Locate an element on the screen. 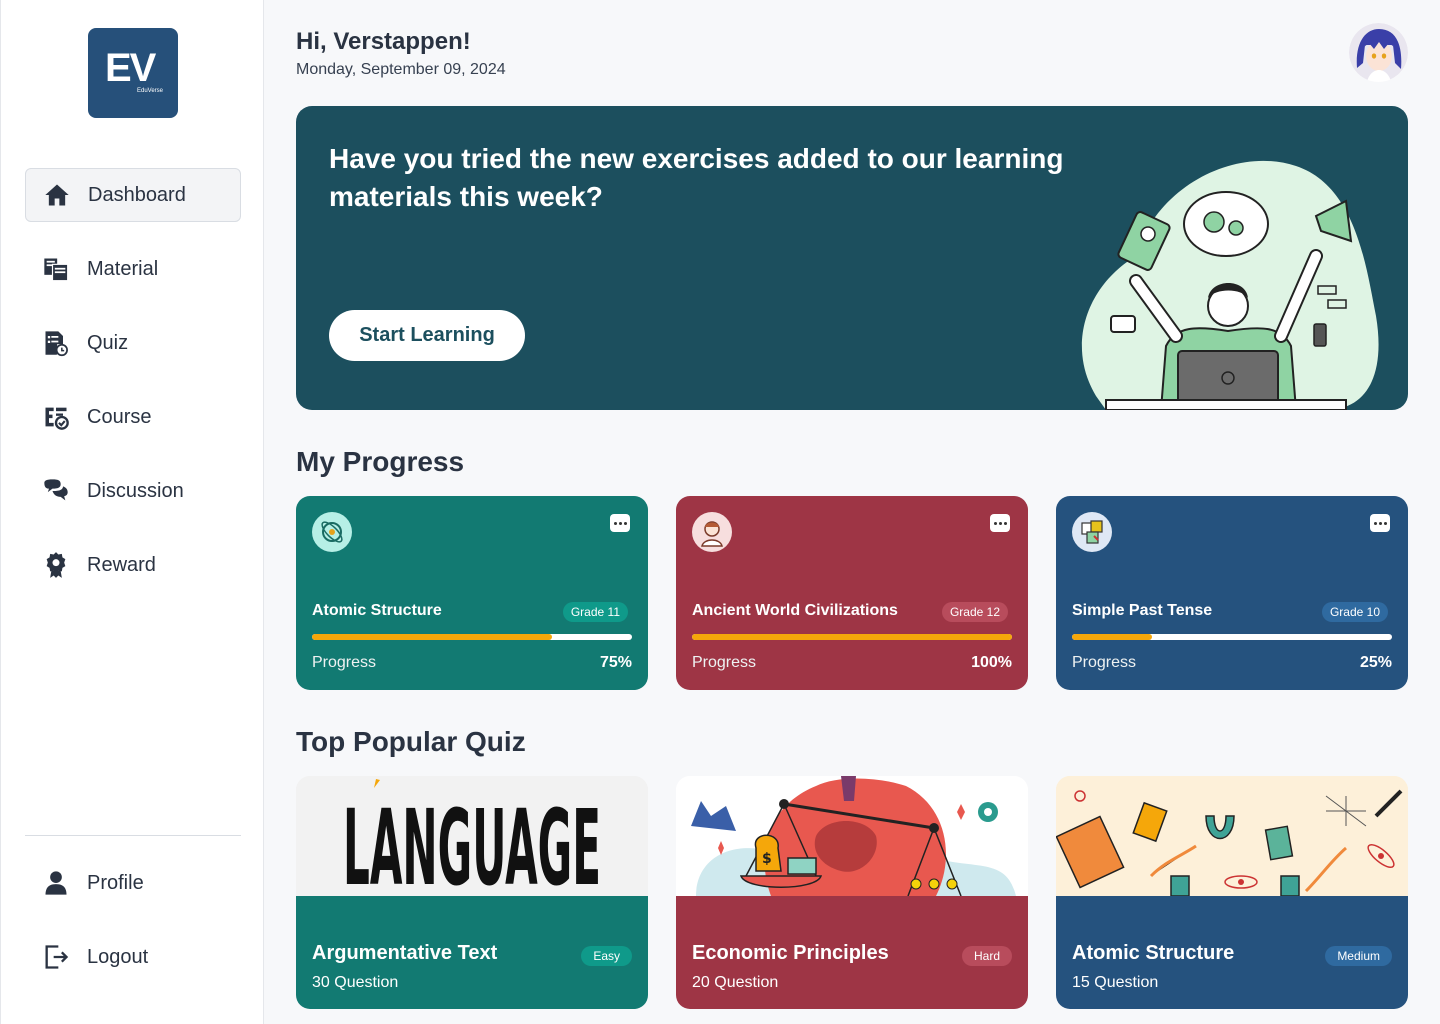  progress-card-title: Simple Past Tense is located at coordinates (1142, 610).